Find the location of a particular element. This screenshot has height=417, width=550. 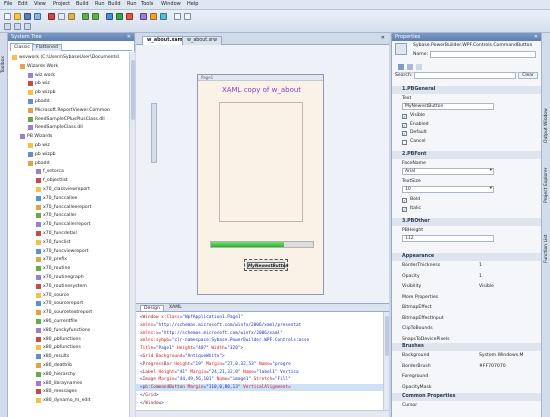

my-newest-button-selection: MyNewestButton is located at coordinates (266, 265).